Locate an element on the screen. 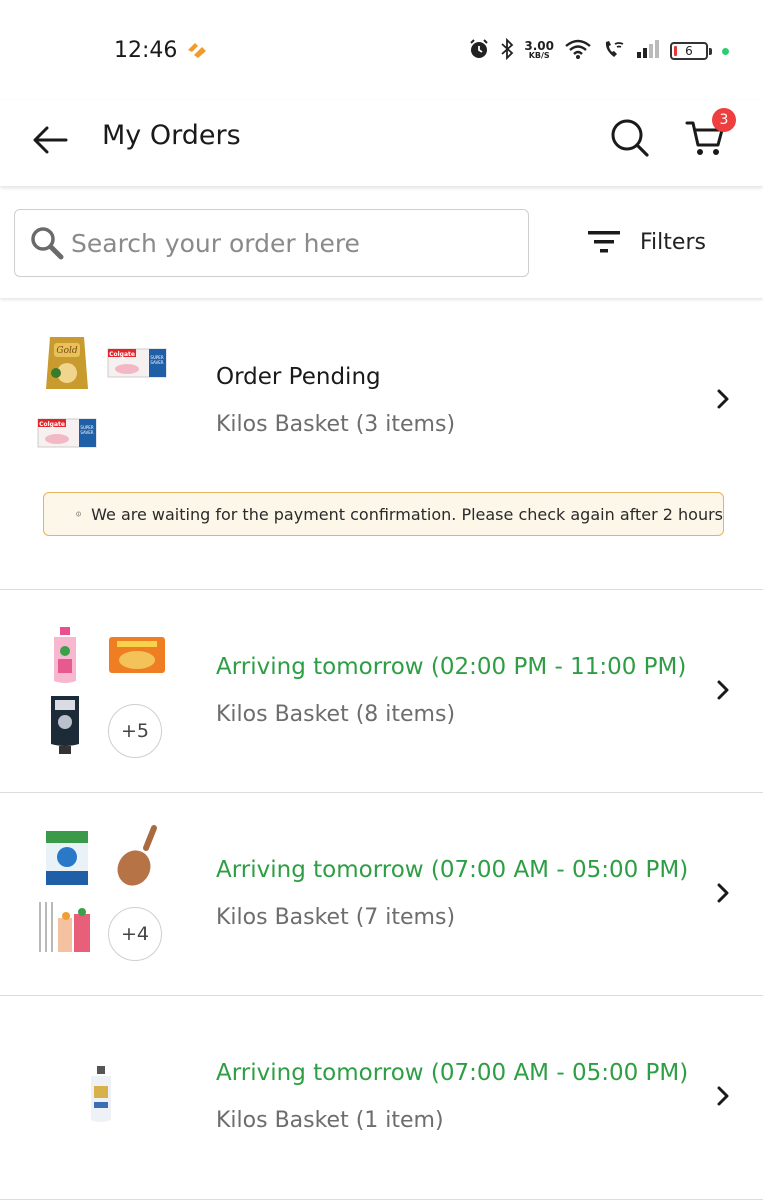 This screenshot has height=1200, width=763. search-filter-bar: Filters is located at coordinates (381, 242).